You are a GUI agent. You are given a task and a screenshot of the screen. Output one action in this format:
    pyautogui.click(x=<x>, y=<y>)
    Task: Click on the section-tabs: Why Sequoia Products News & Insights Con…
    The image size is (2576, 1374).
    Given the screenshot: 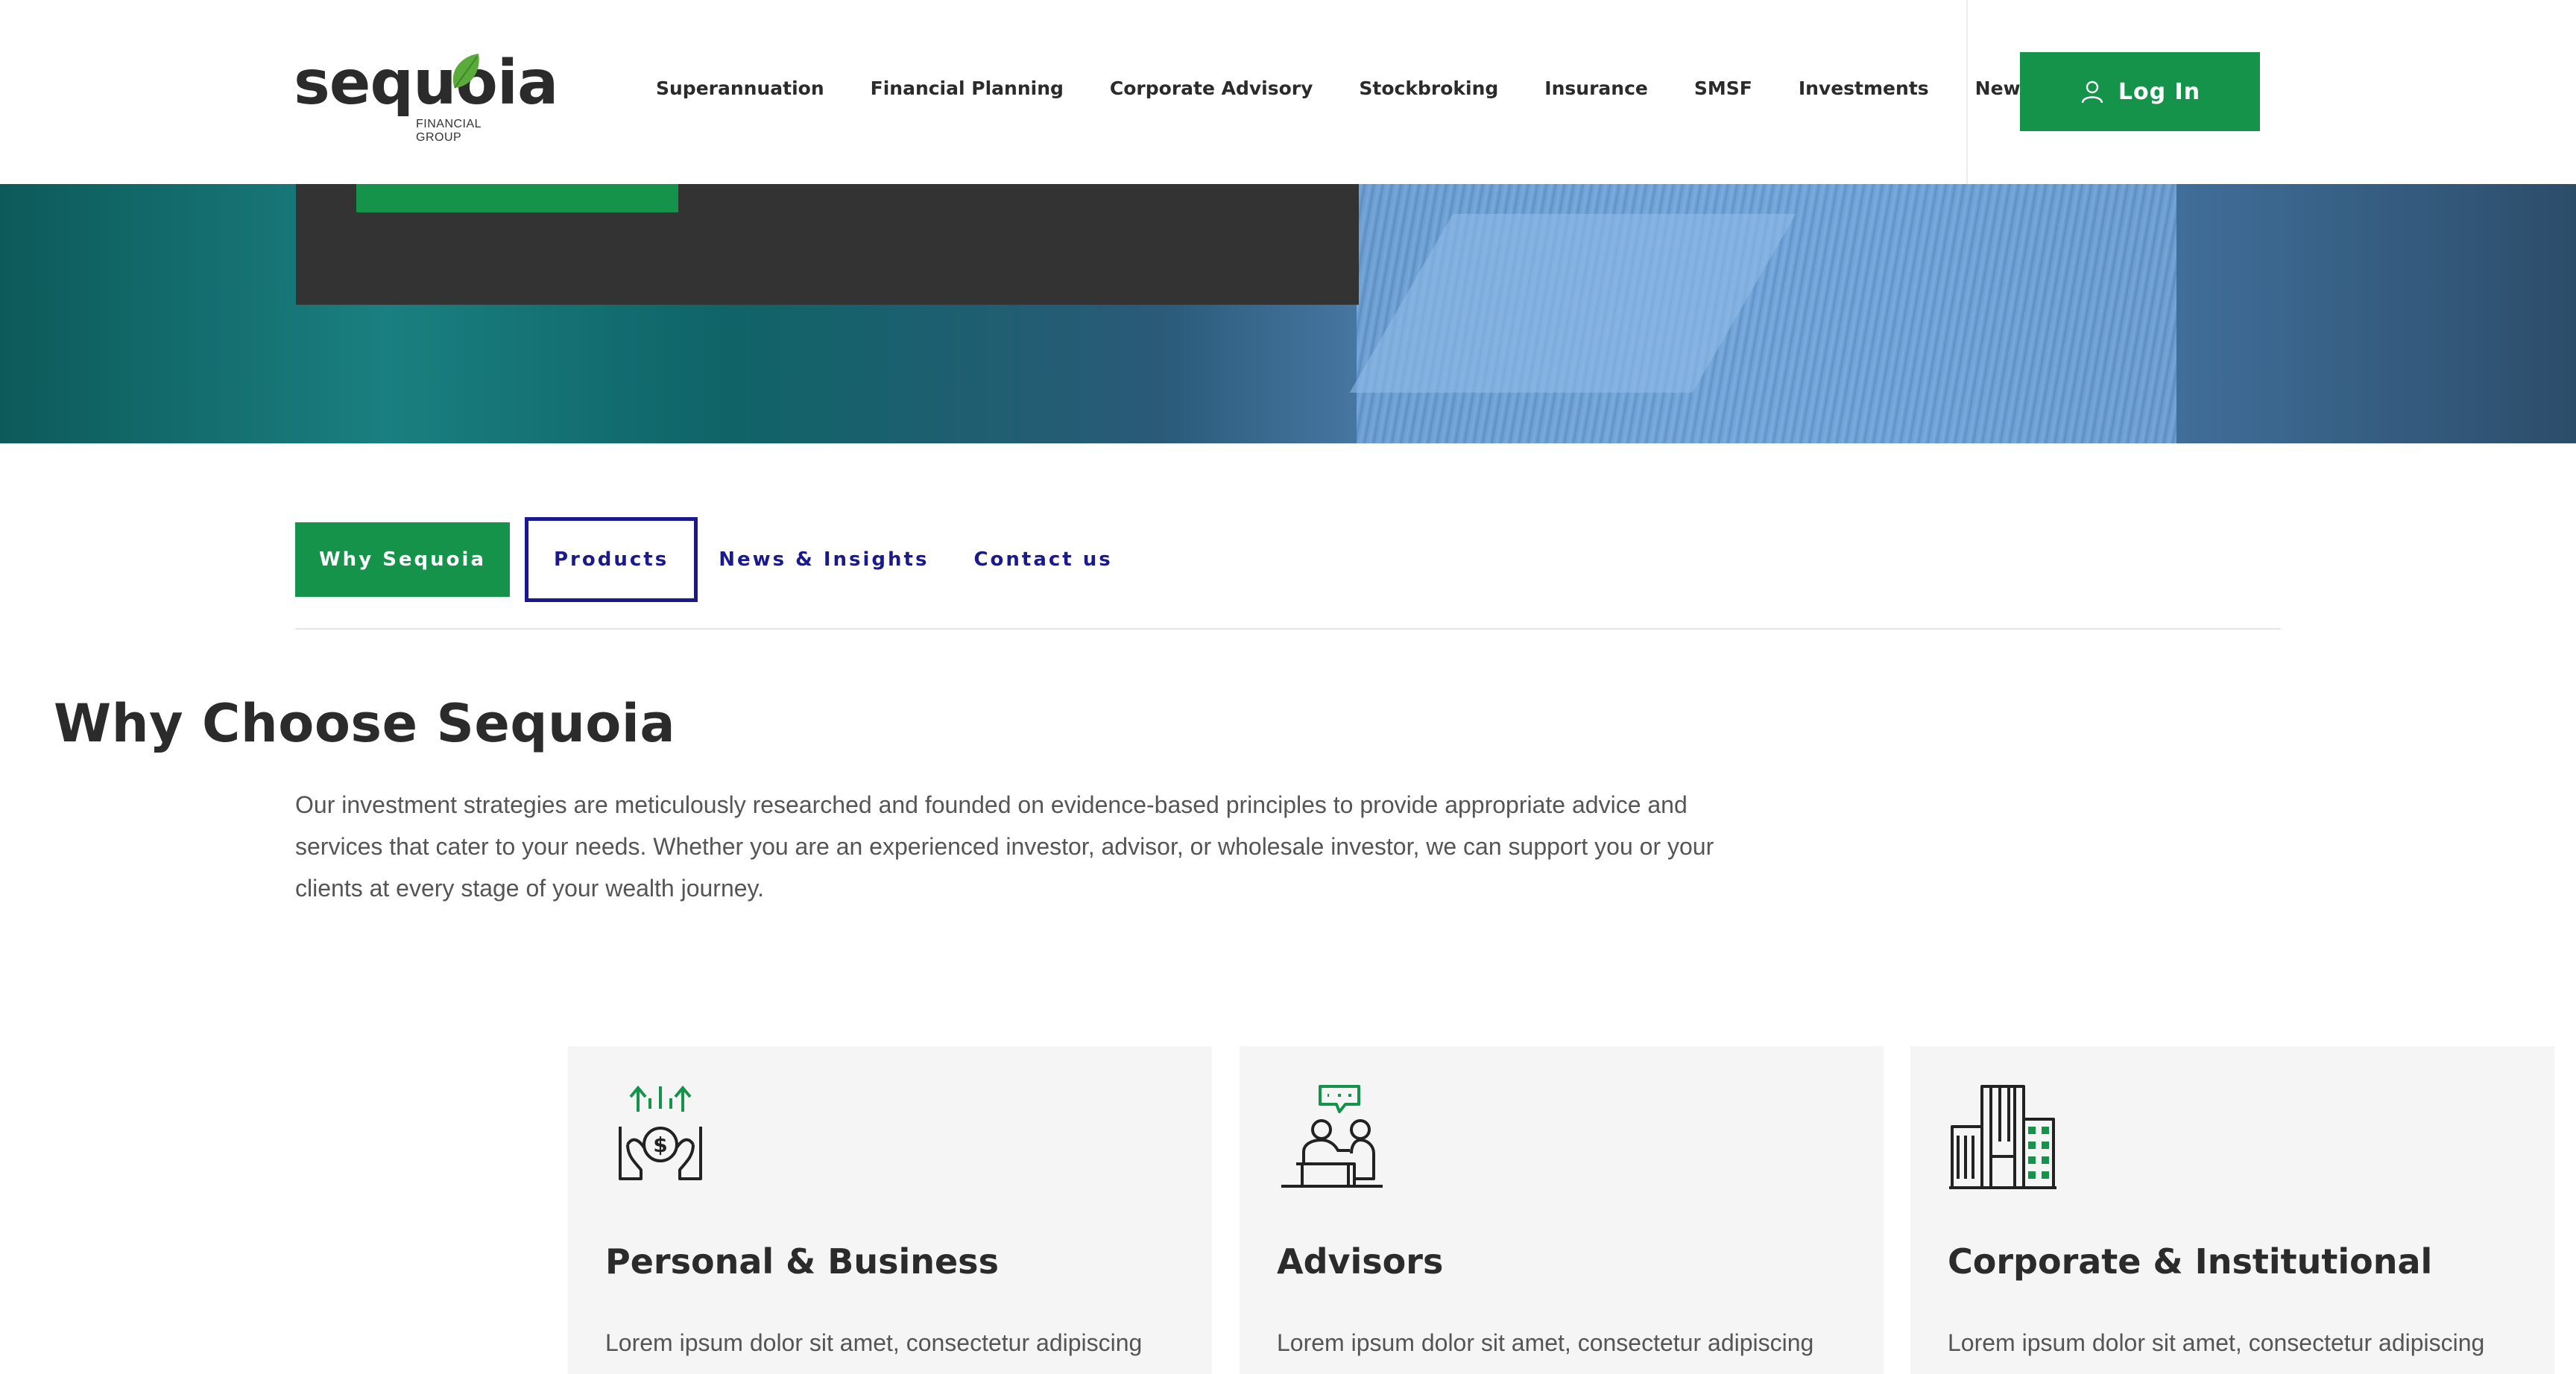 What is the action you would take?
    pyautogui.click(x=726, y=559)
    